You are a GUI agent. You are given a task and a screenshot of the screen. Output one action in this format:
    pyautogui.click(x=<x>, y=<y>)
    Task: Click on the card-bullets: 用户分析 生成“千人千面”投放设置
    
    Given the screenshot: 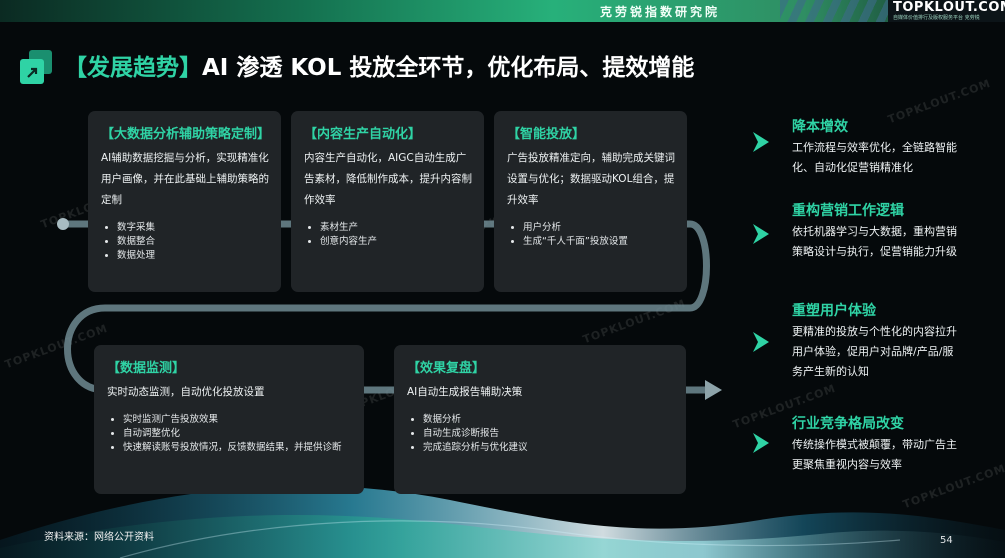 What is the action you would take?
    pyautogui.click(x=591, y=235)
    